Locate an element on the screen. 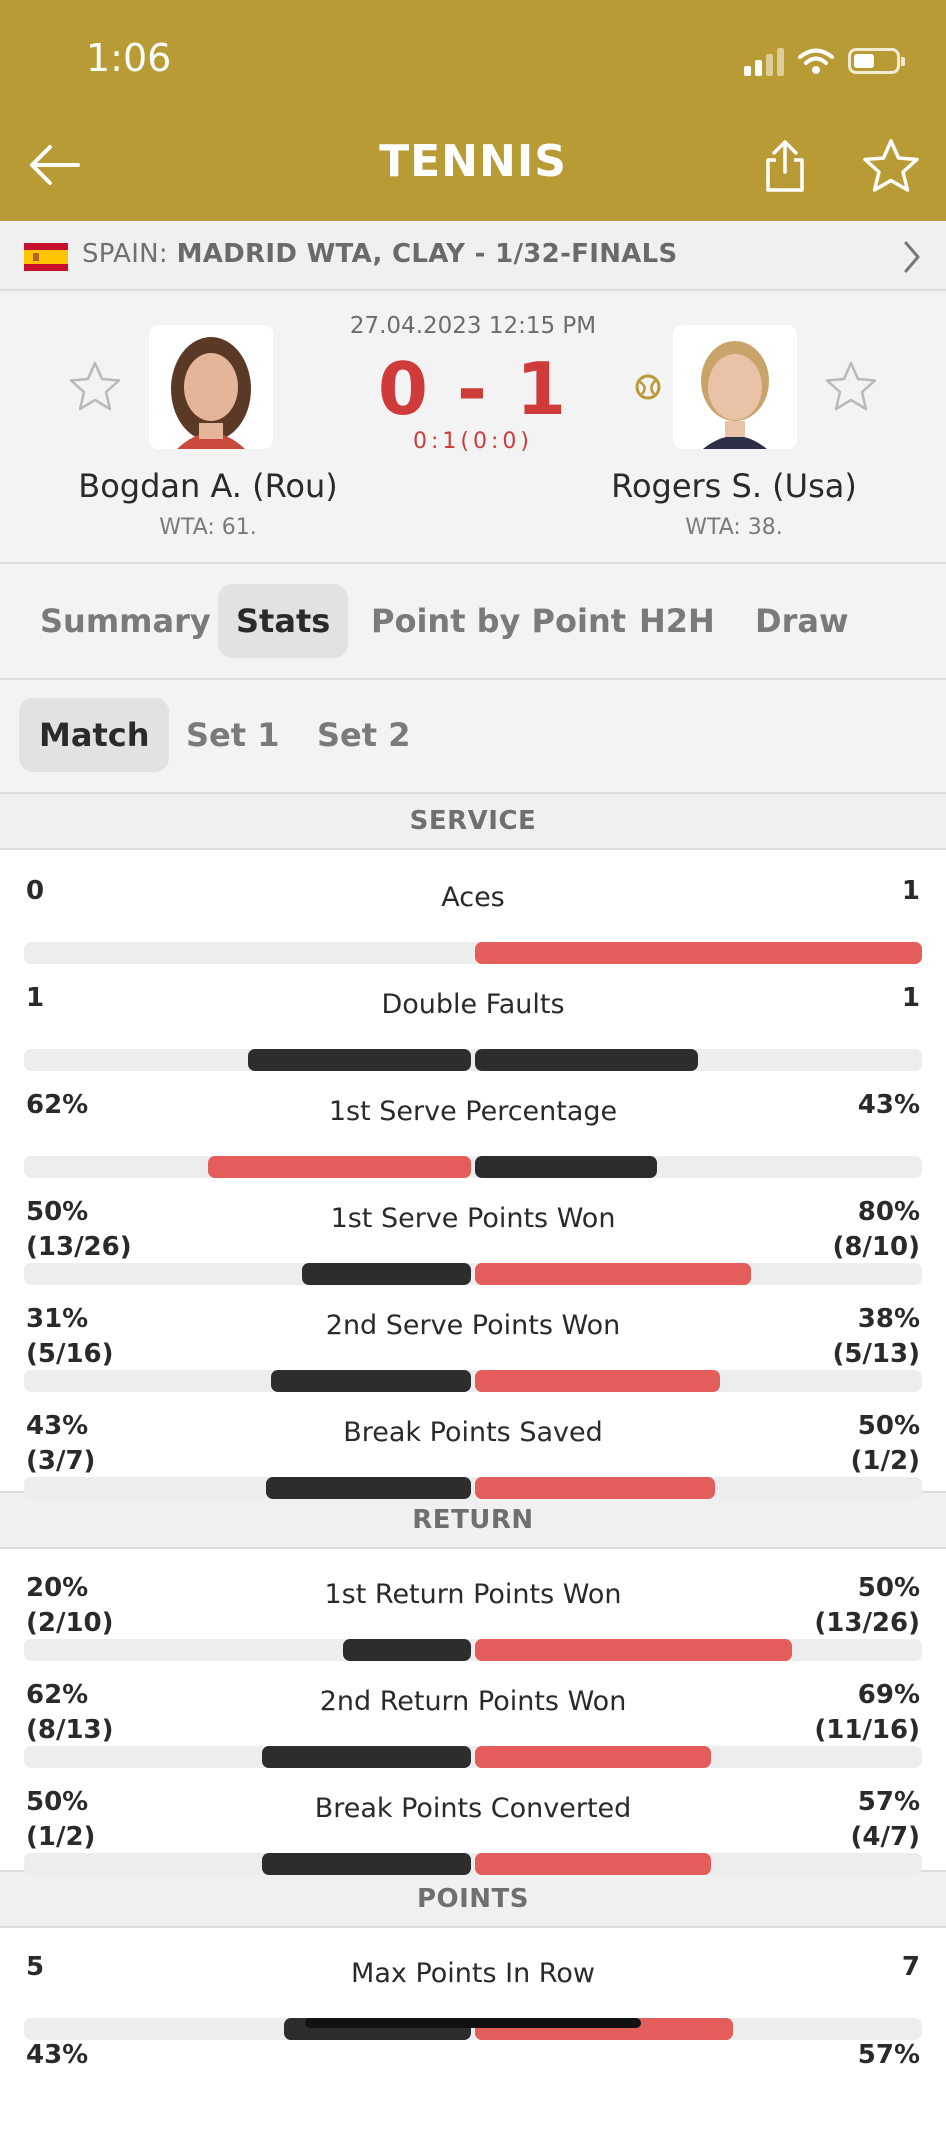 This screenshot has height=2129, width=946. stat-name: Double Faults is located at coordinates (473, 1004).